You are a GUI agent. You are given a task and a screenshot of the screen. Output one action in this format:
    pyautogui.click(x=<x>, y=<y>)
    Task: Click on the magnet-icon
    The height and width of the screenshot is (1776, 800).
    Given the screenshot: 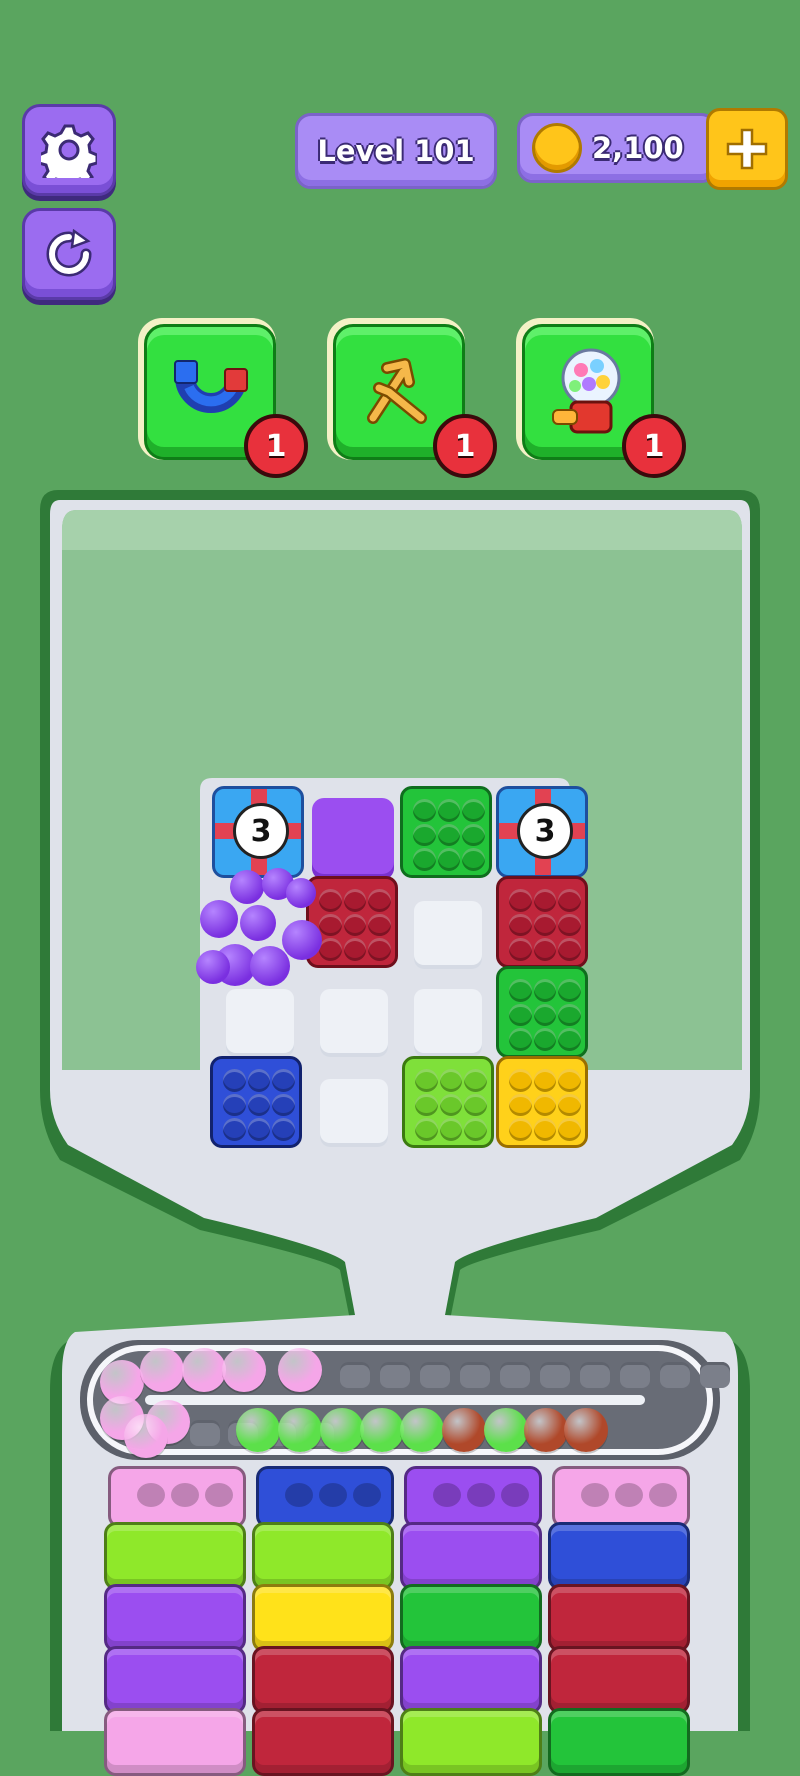 What is the action you would take?
    pyautogui.click(x=211, y=386)
    